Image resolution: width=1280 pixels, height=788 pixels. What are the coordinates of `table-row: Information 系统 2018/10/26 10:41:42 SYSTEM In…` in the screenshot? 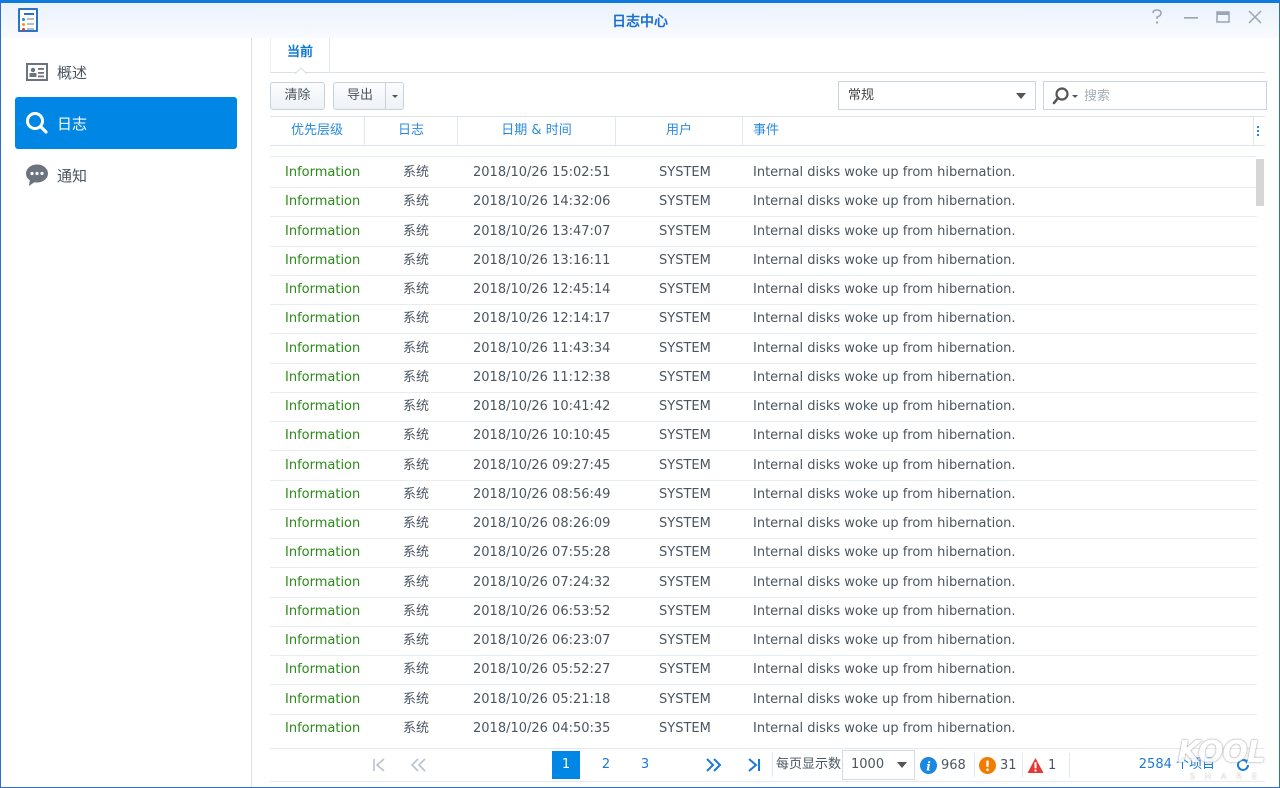 It's located at (763, 407).